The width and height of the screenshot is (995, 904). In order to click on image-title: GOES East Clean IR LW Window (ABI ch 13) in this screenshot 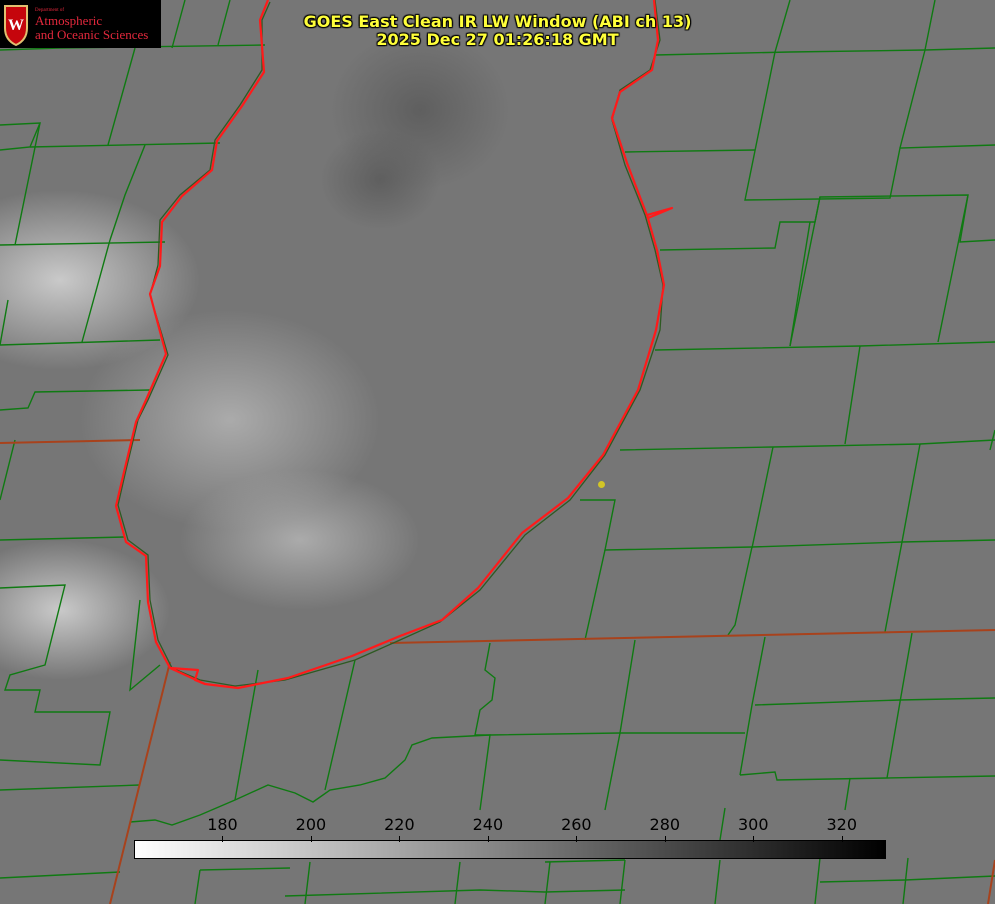, I will do `click(497, 21)`.